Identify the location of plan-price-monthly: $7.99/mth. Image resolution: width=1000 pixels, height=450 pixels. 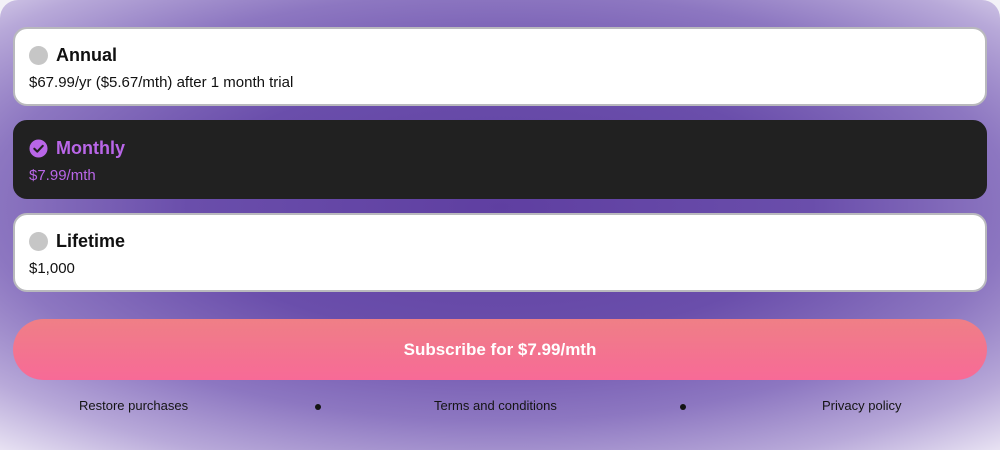
(62, 175).